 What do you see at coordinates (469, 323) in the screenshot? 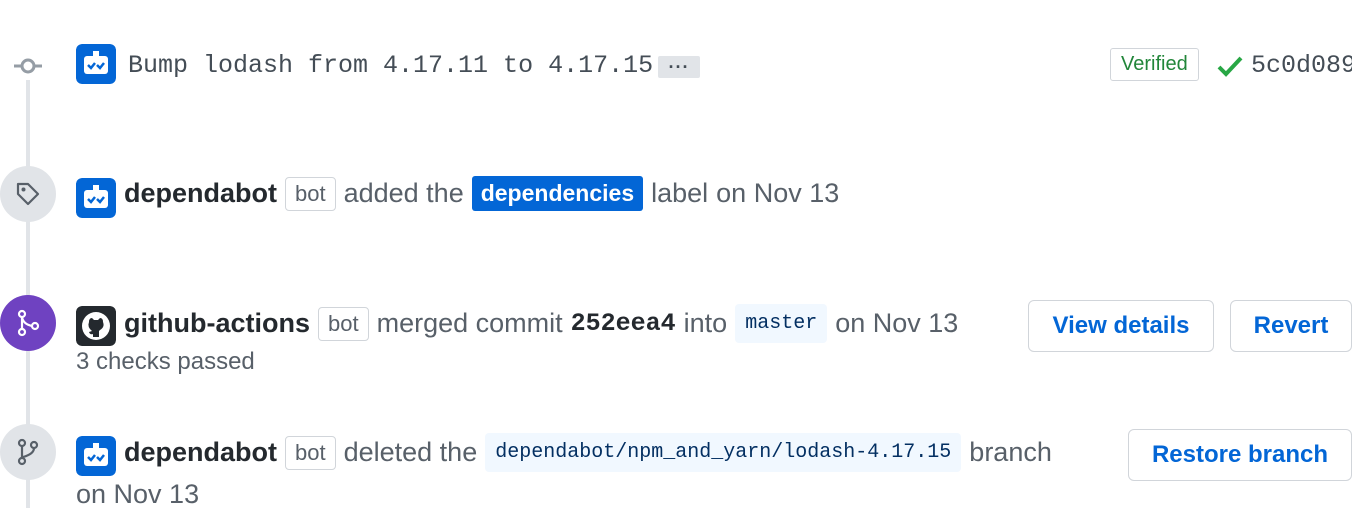
I see `action-text: merged commit` at bounding box center [469, 323].